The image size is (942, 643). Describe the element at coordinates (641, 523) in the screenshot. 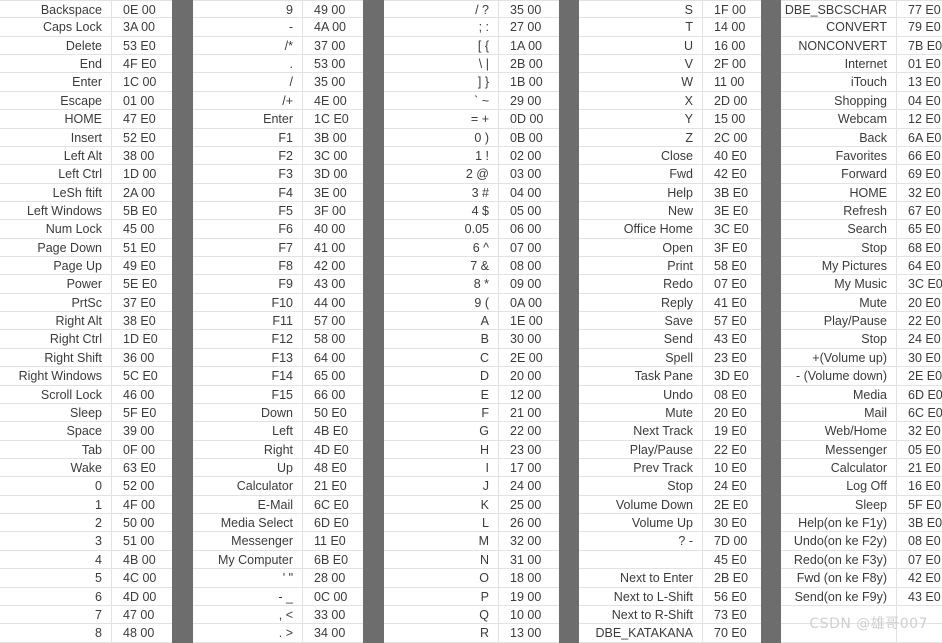

I see `key-name-cell: Volume Up` at that location.